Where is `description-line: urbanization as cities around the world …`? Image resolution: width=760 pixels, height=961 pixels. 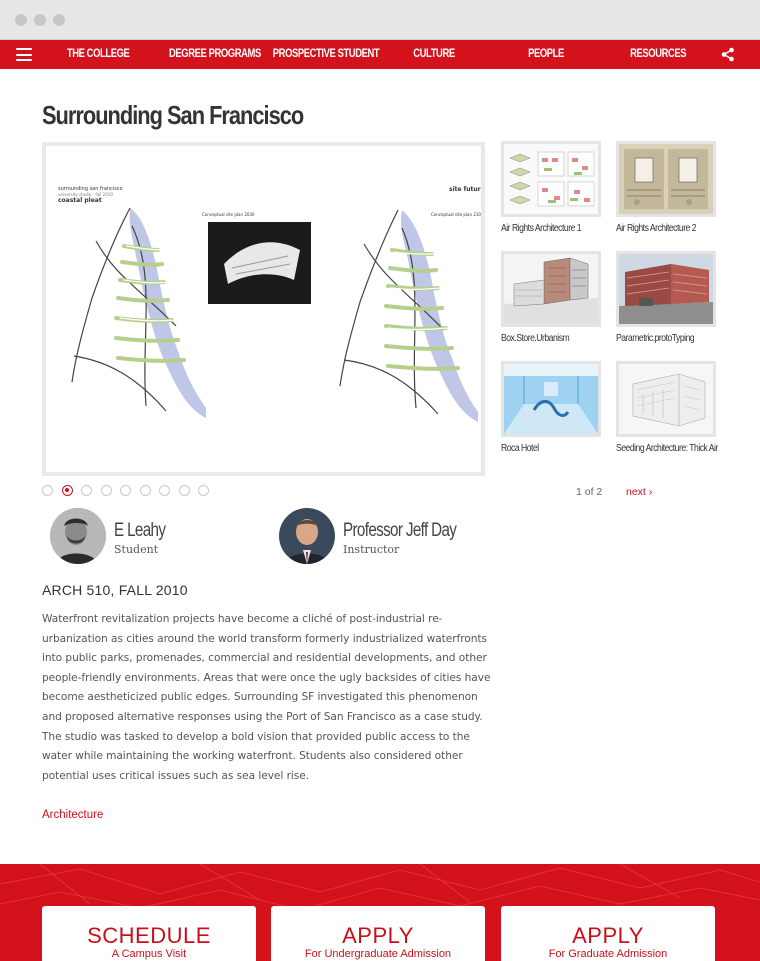 description-line: urbanization as cities around the world … is located at coordinates (264, 638).